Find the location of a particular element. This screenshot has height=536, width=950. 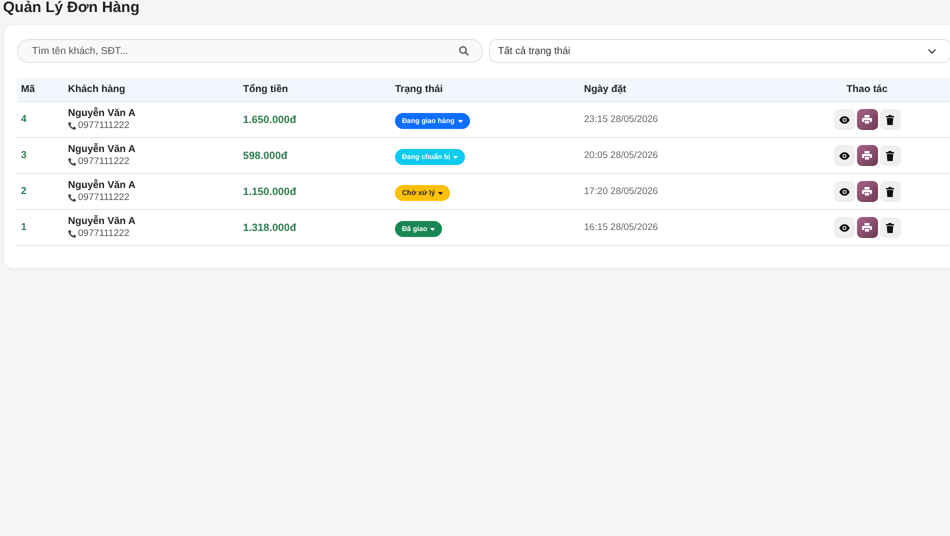

order-date: 20:05 28/05/2026 is located at coordinates (621, 155).